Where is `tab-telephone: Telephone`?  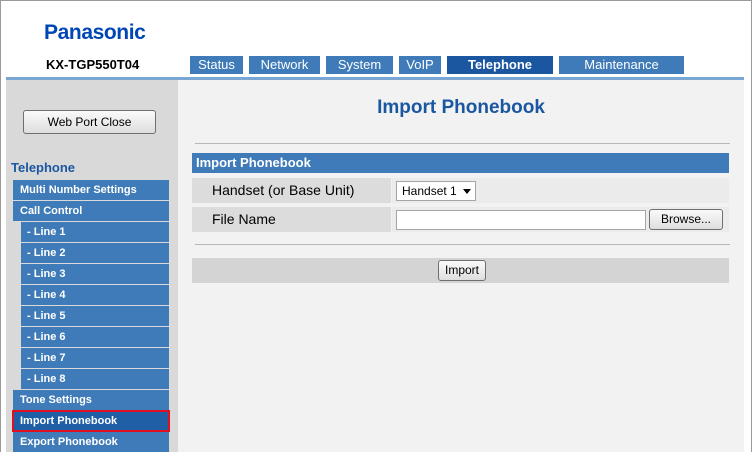
tab-telephone: Telephone is located at coordinates (500, 65).